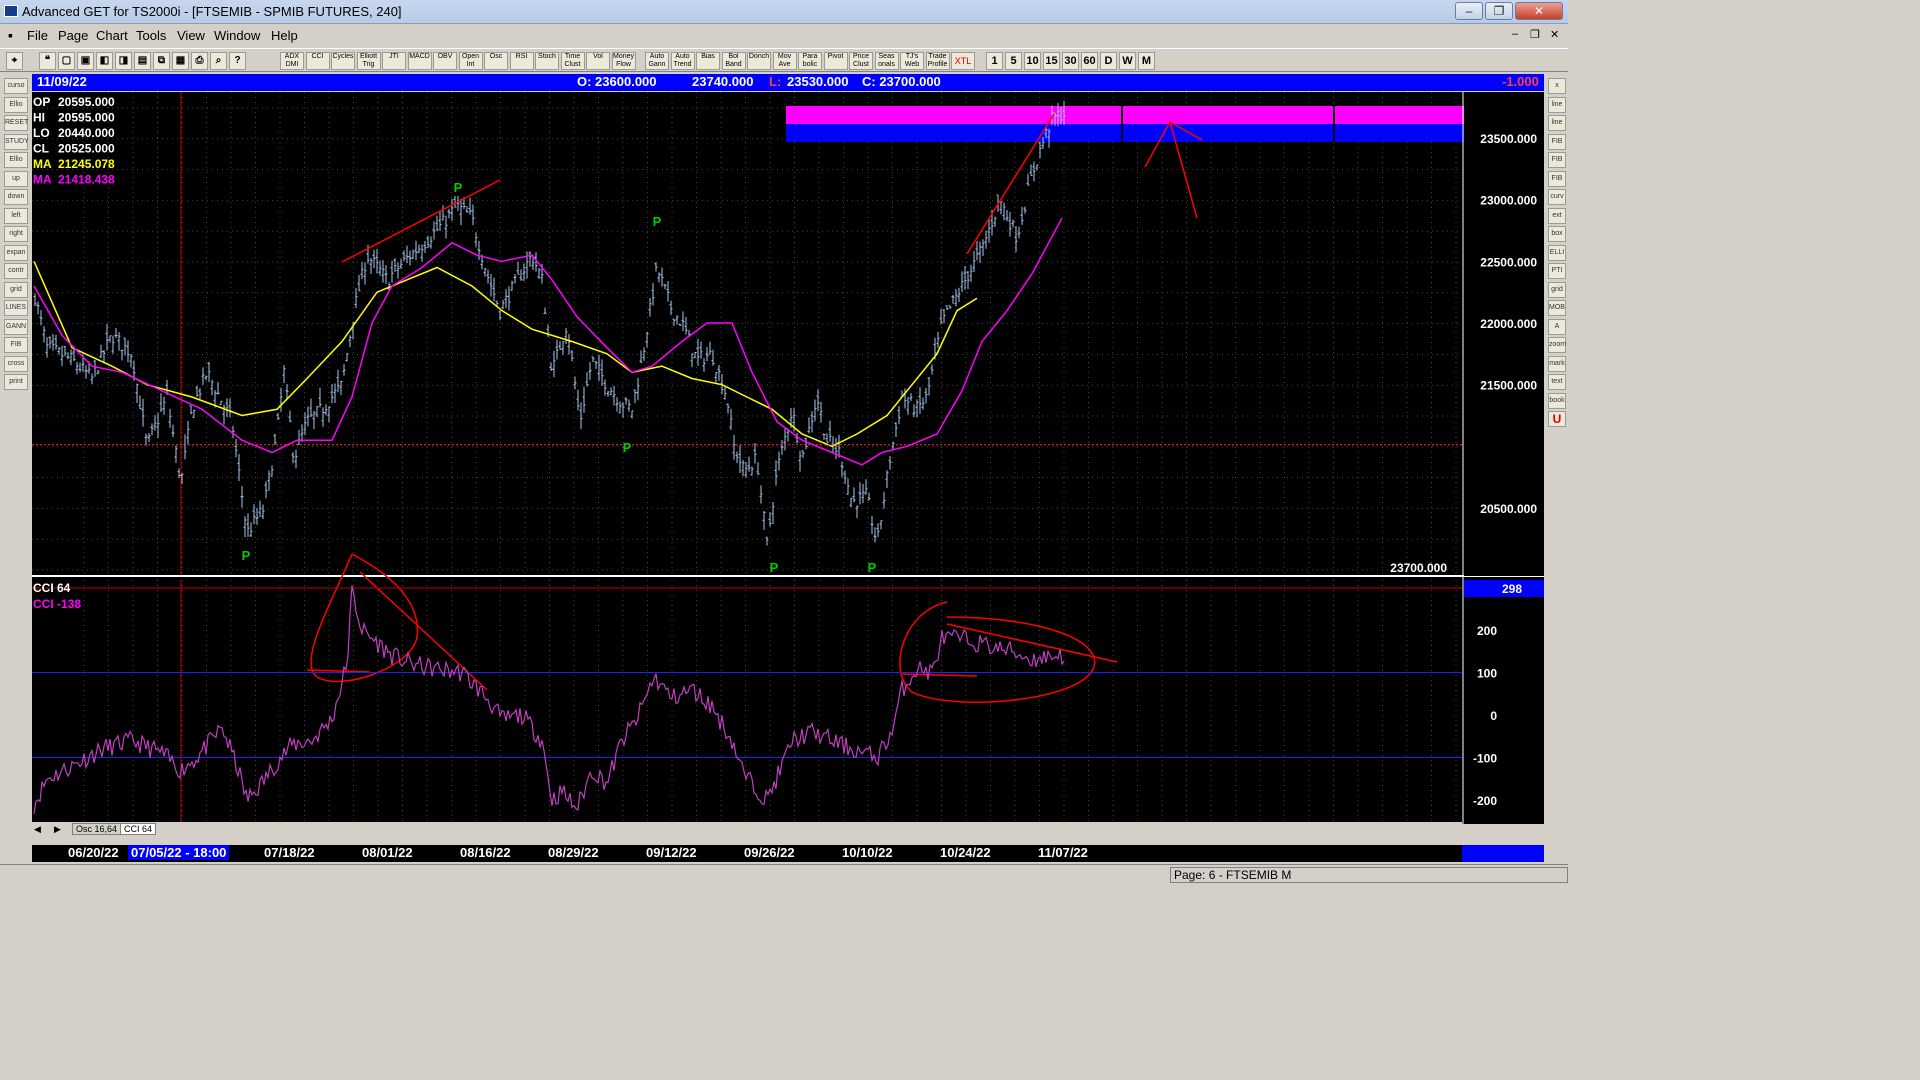  Describe the element at coordinates (682, 61) in the screenshot. I see `indicator-button: Auto Trend` at that location.